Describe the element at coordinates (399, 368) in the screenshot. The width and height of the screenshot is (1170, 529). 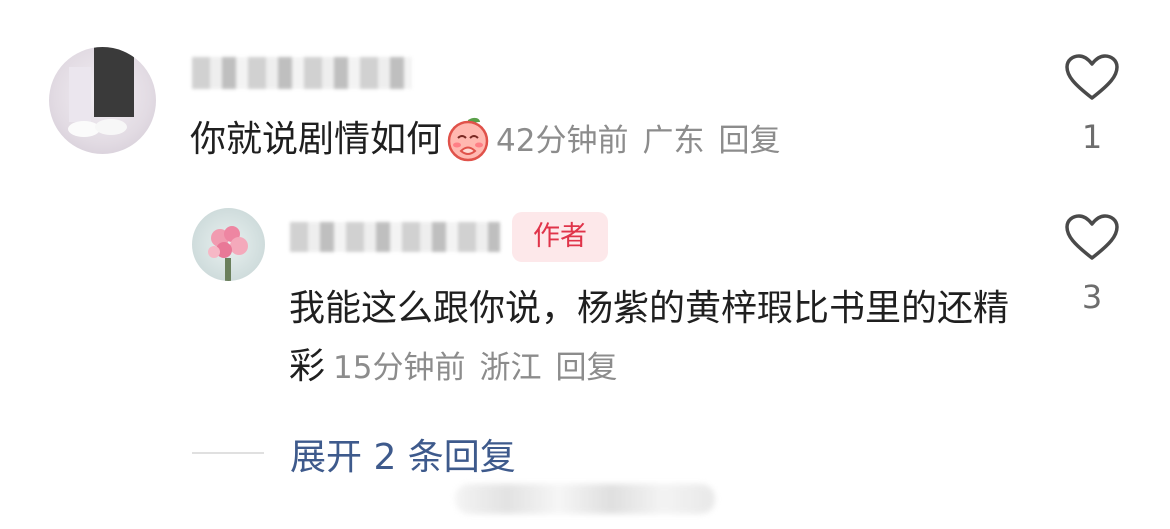
I see `comment-time: 15分钟前` at that location.